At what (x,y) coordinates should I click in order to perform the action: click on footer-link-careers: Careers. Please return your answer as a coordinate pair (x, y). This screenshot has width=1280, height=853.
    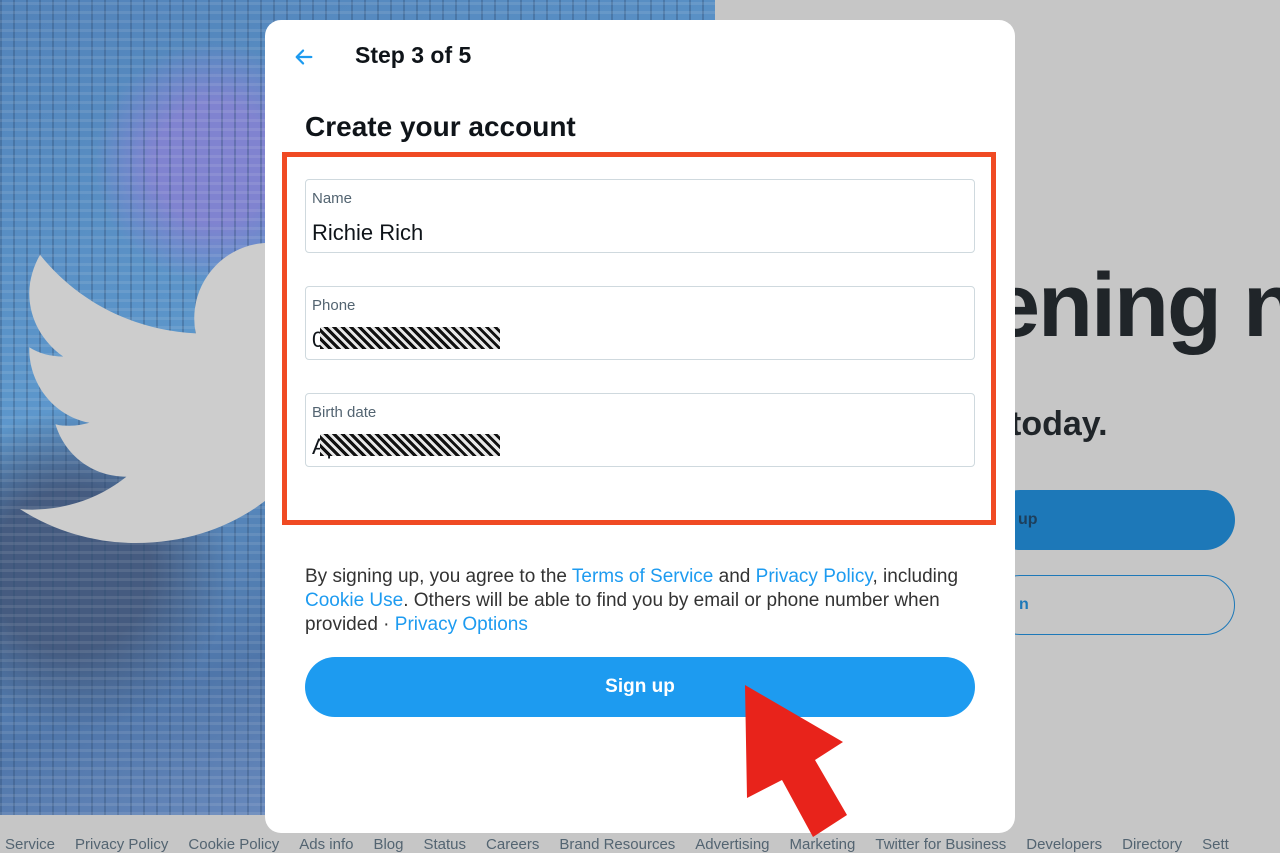
    Looking at the image, I should click on (512, 844).